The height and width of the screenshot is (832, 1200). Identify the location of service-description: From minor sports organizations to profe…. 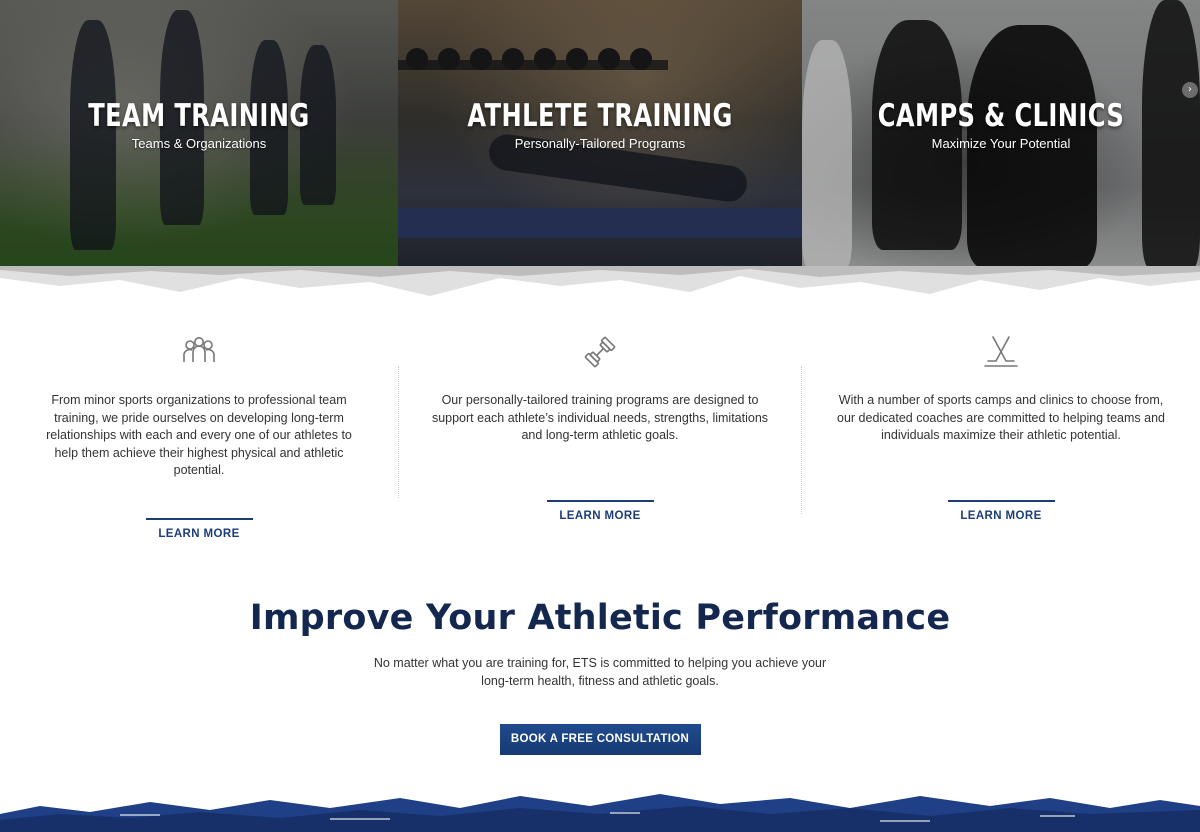
(199, 435).